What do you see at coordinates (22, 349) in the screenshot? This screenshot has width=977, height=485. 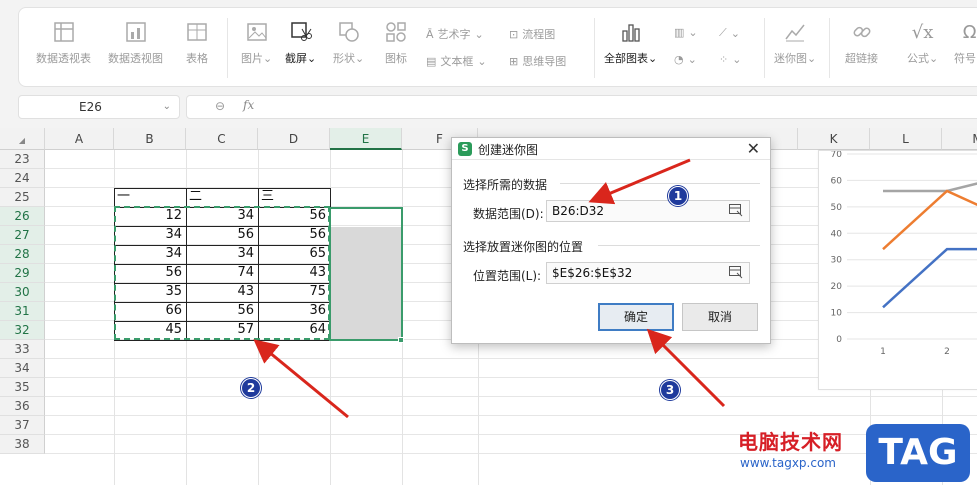 I see `row-header: 33` at bounding box center [22, 349].